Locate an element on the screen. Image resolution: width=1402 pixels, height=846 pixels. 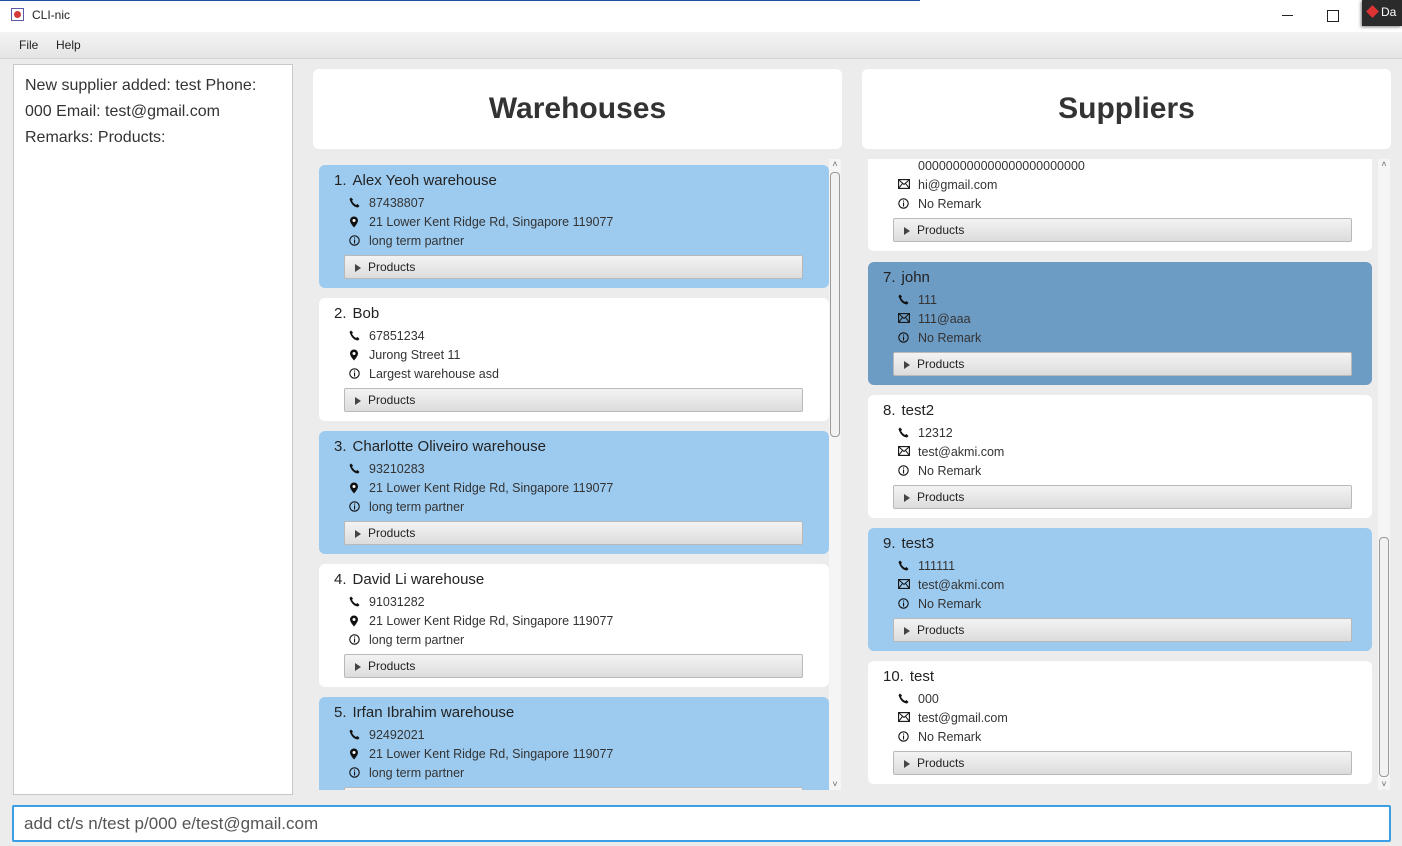
phone-row: 91031282 is located at coordinates (581, 603).